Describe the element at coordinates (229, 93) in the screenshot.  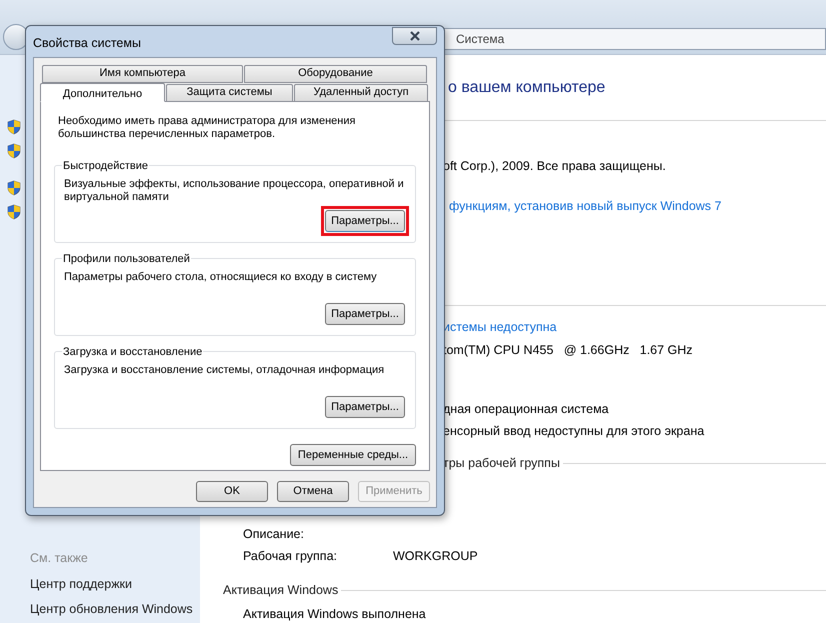
I see `tab: Защита системы` at that location.